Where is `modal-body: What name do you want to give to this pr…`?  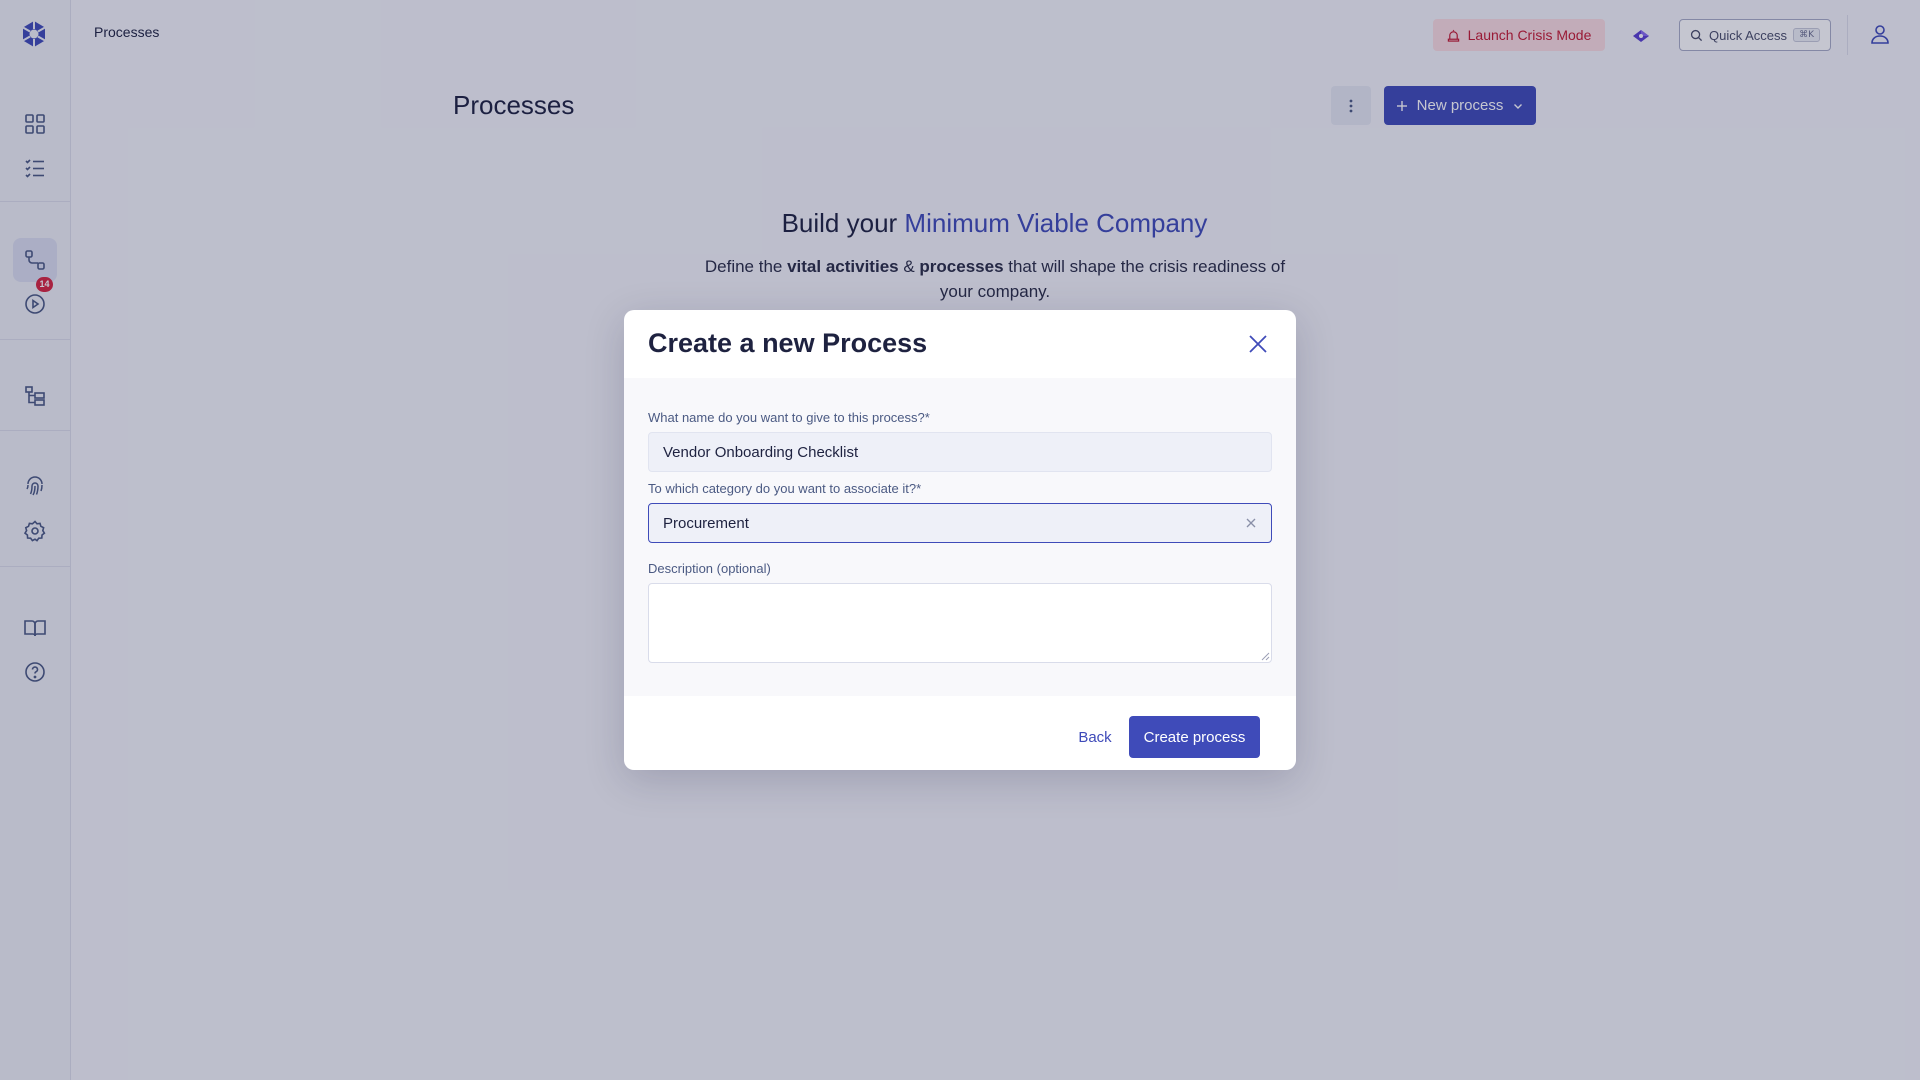 modal-body: What name do you want to give to this pr… is located at coordinates (960, 537).